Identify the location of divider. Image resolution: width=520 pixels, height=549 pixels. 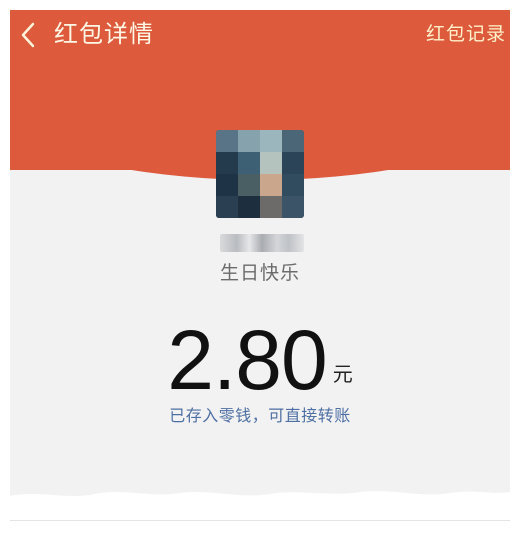
(260, 520).